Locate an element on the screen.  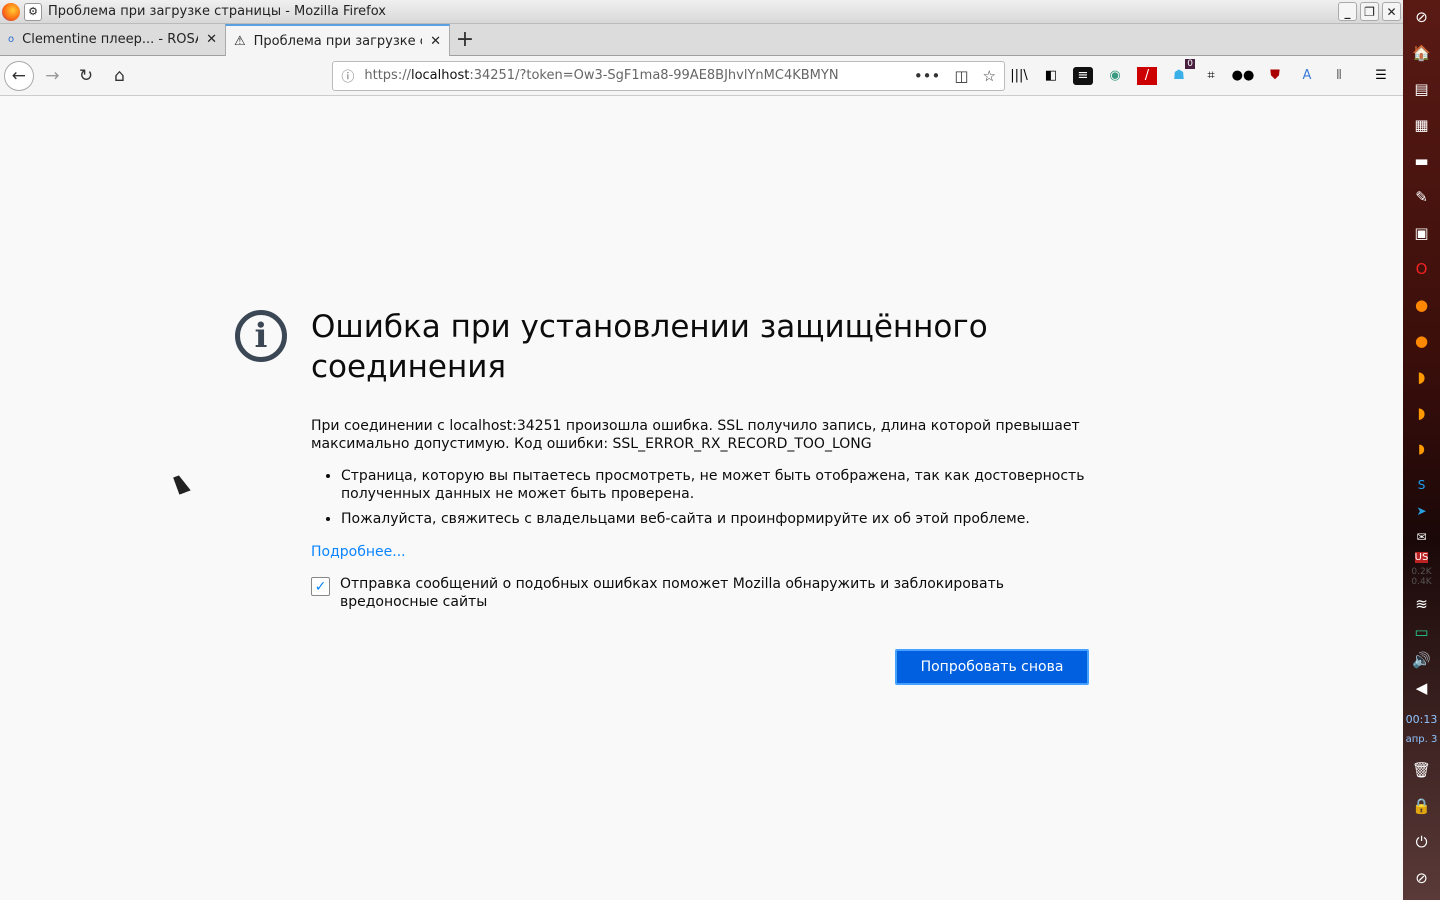
tab-error-page: ⚠ Проблема при загрузке ст ✕ is located at coordinates (337, 40).